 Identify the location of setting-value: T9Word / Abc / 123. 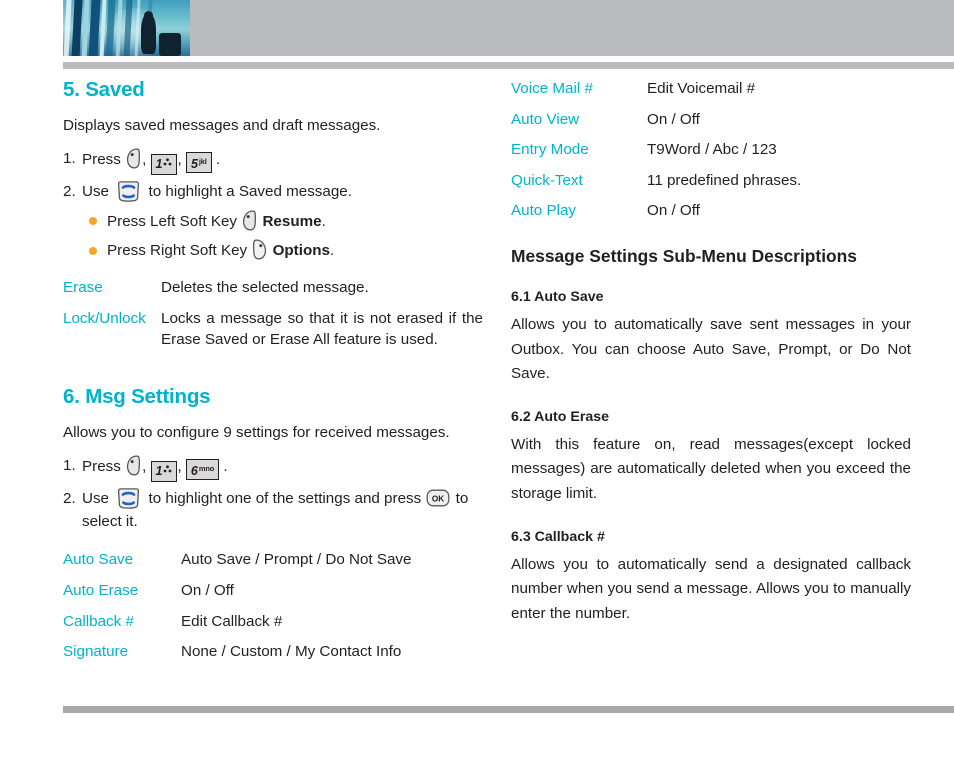
(712, 150).